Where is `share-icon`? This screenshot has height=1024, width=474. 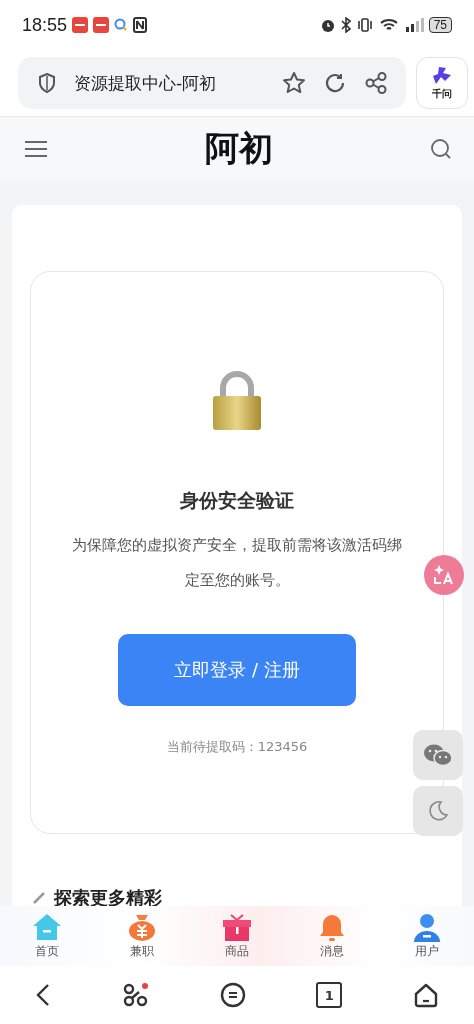
share-icon is located at coordinates (376, 83).